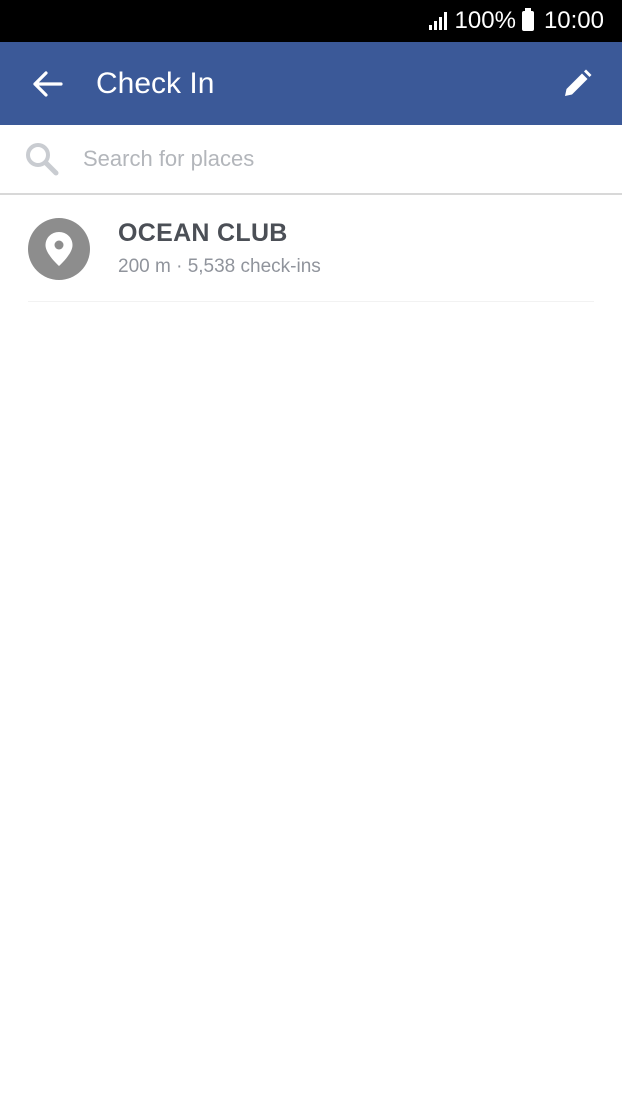 The height and width of the screenshot is (1105, 622). I want to click on search-icon, so click(41, 159).